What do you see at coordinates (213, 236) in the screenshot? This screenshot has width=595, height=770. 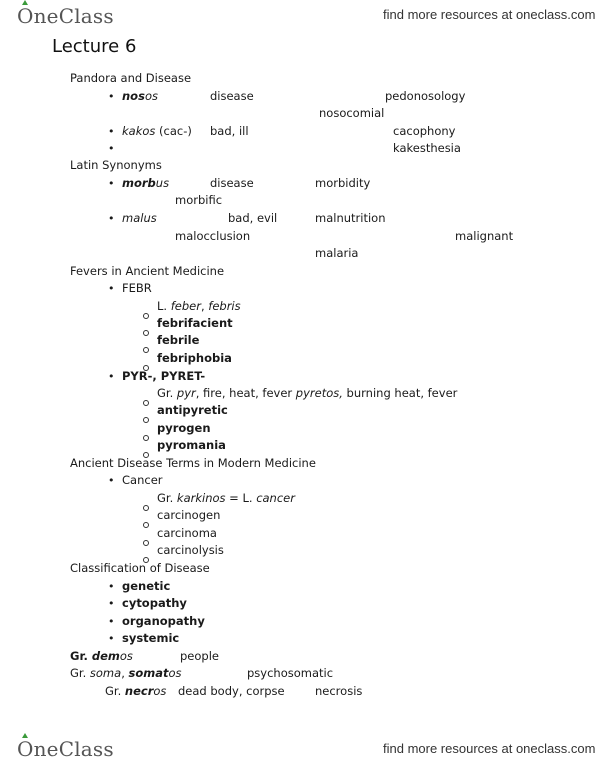 I see `example: malocclusion` at bounding box center [213, 236].